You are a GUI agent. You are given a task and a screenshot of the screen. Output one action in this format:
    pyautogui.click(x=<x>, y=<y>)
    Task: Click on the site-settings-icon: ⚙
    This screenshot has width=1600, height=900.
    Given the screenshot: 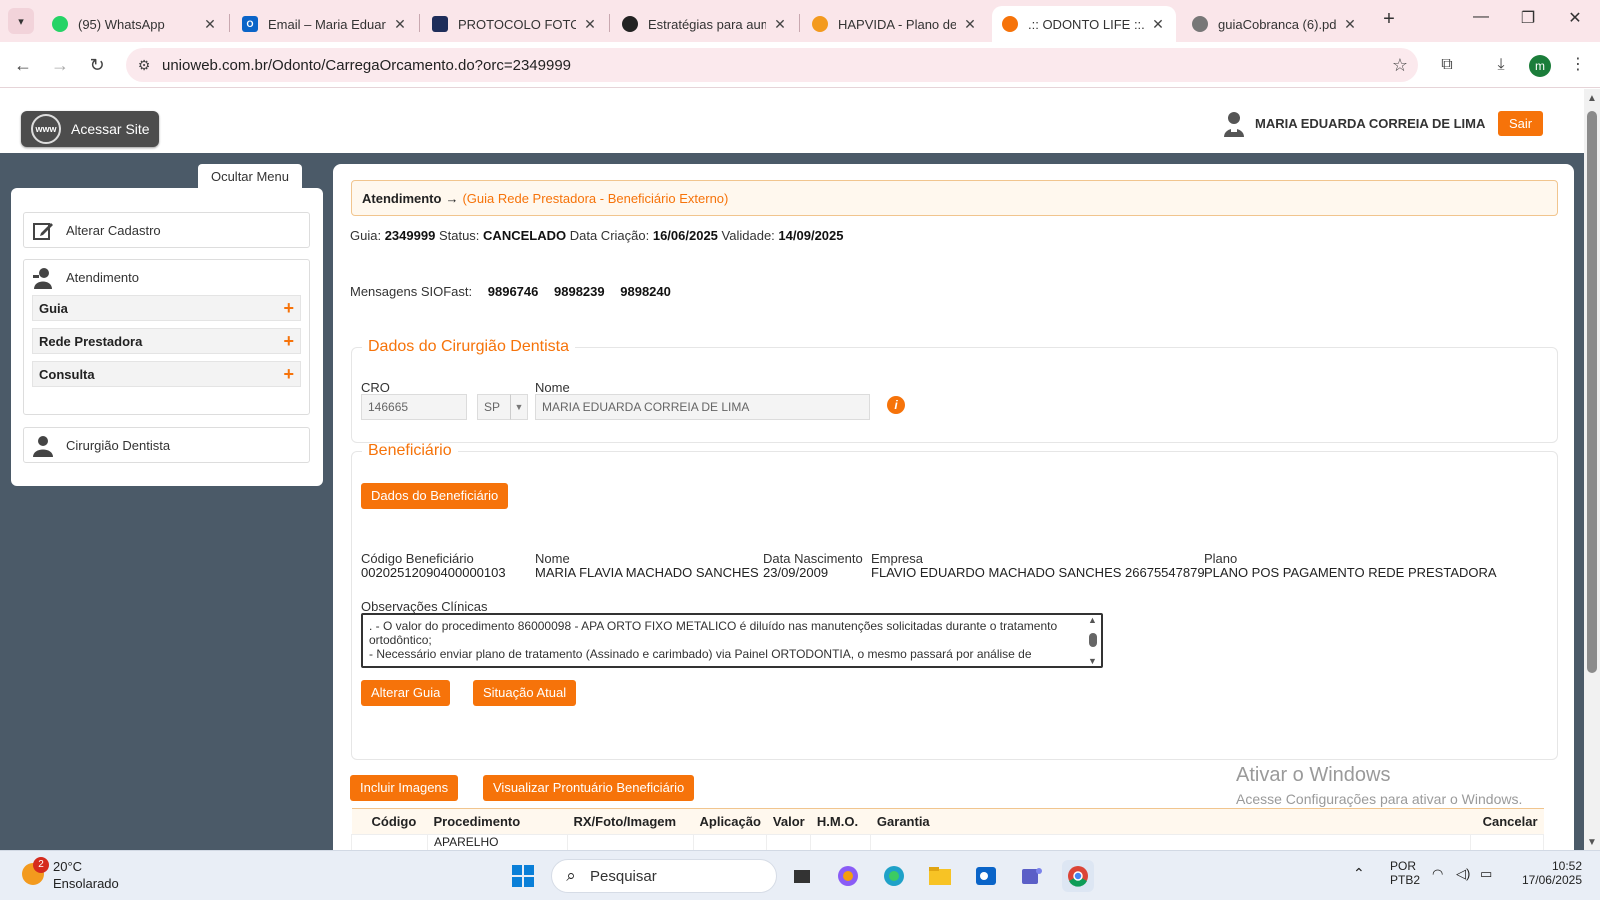 What is the action you would take?
    pyautogui.click(x=144, y=65)
    